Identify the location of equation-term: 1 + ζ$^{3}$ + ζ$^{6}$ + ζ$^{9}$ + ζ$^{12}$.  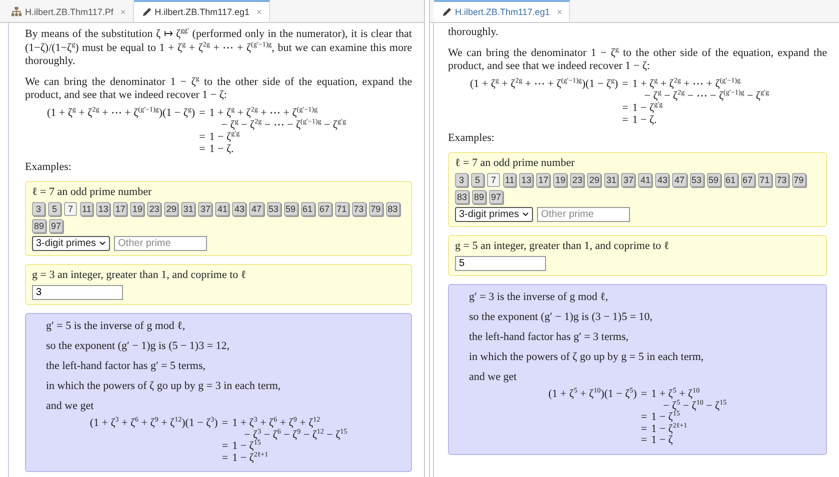
(276, 423).